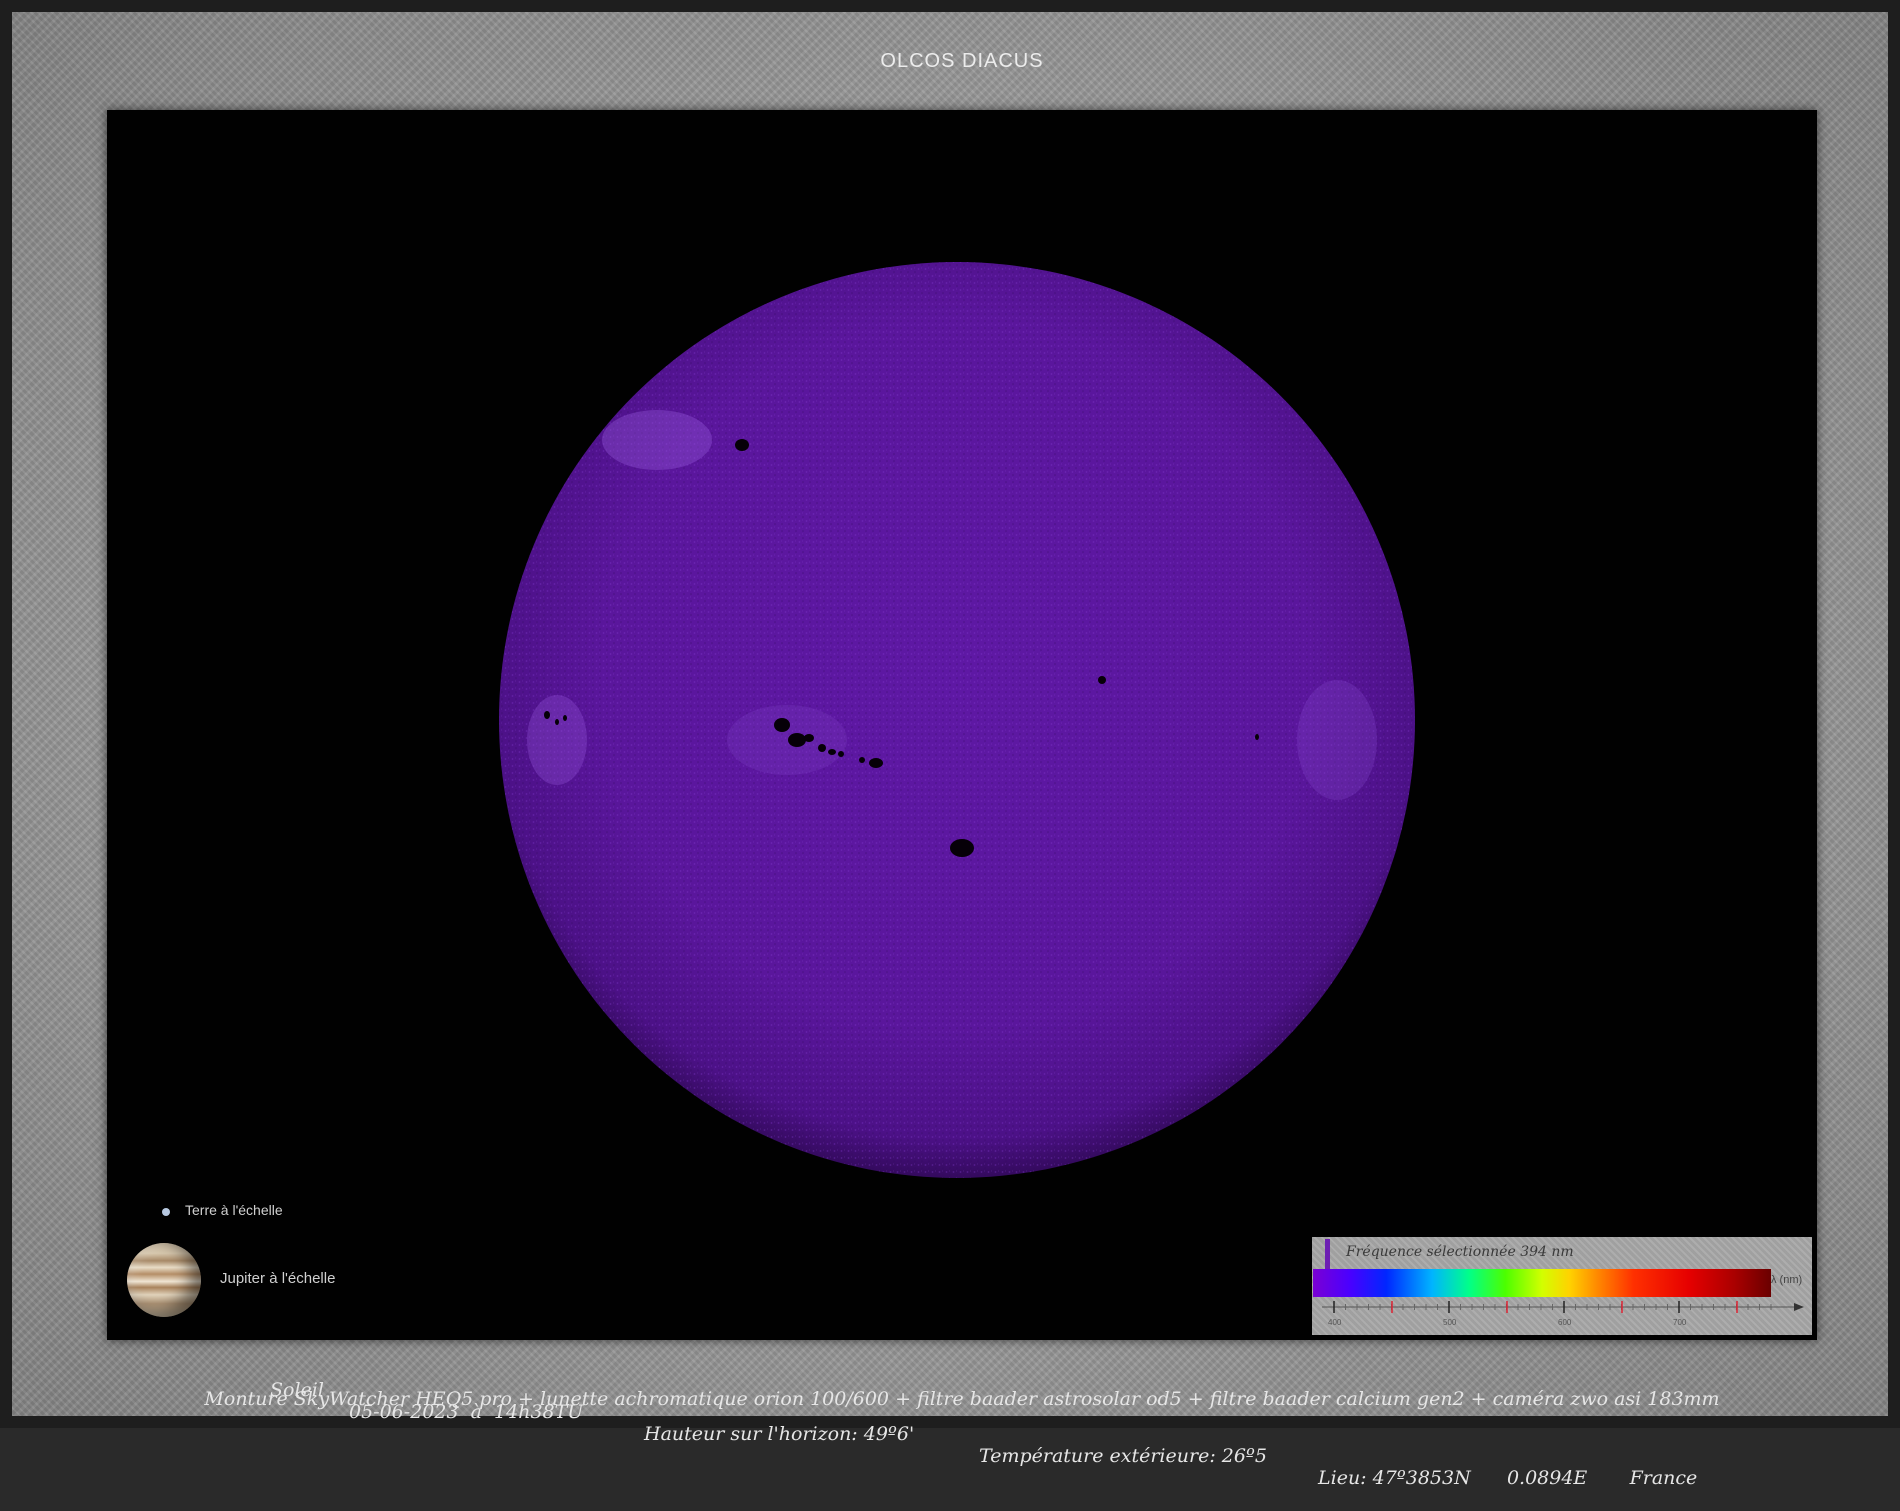 Image resolution: width=1900 pixels, height=1511 pixels. What do you see at coordinates (1680, 1322) in the screenshot?
I see `tick-label-700: 700` at bounding box center [1680, 1322].